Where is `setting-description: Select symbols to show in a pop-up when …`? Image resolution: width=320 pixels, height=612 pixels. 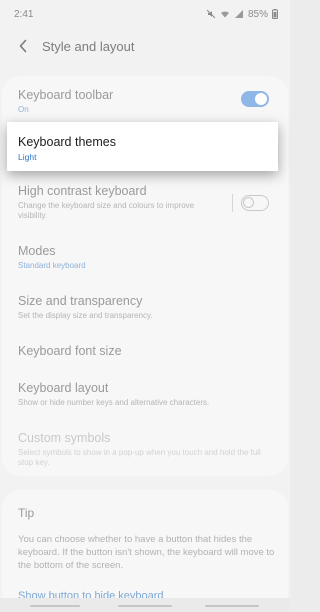
setting-description: Select symbols to show in a pop-up when … is located at coordinates (139, 457).